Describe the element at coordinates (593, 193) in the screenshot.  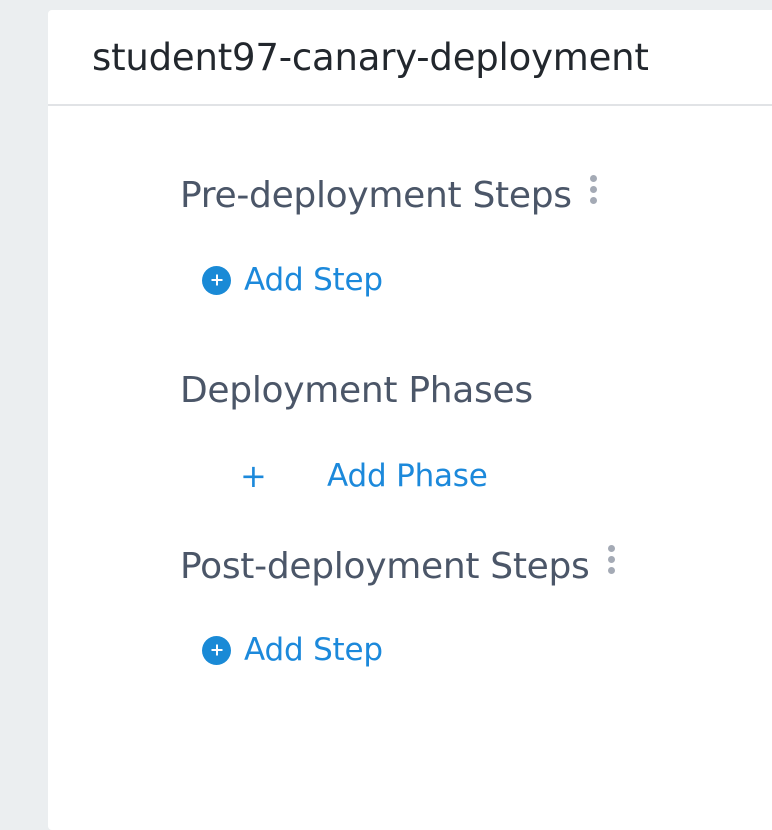
I see `pre-deployment-menu-icon` at that location.